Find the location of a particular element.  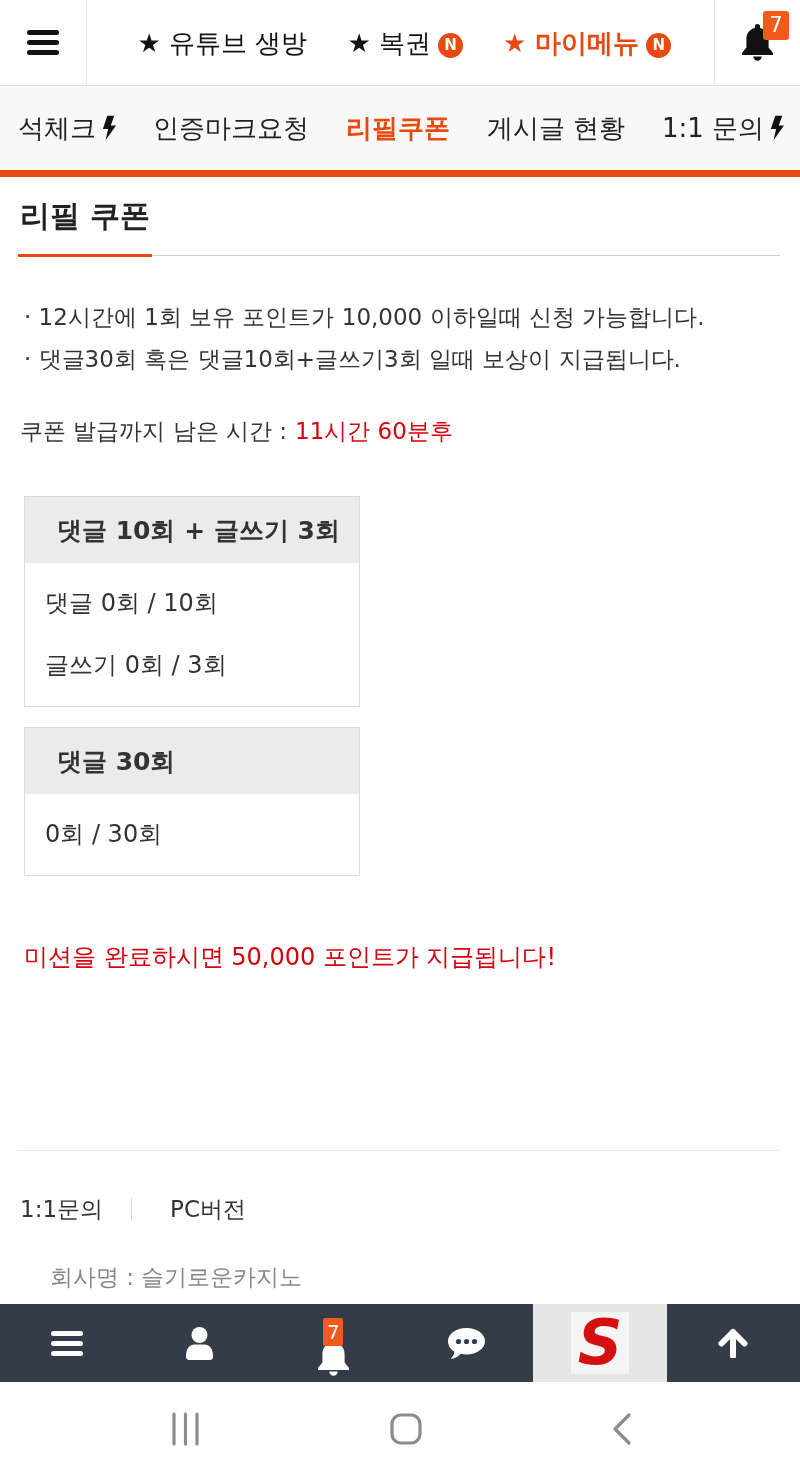

home-icon is located at coordinates (405, 1428).